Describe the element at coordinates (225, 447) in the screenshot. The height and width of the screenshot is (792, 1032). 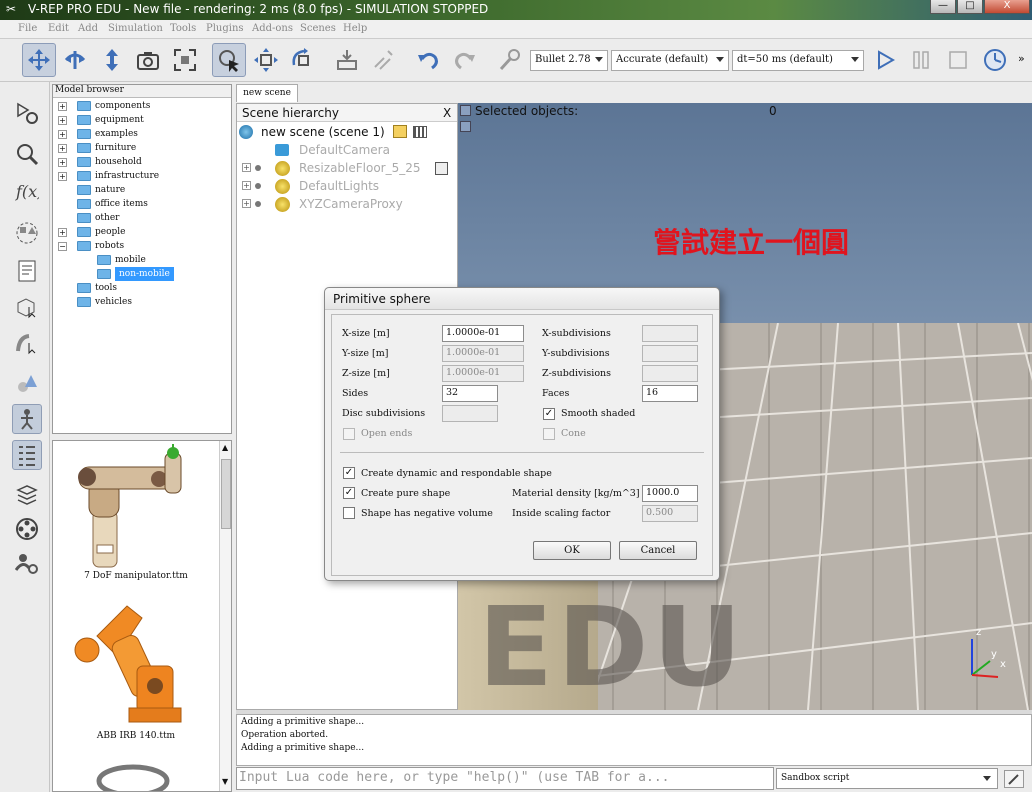
I see `scroll-up-arrow-icon: ▲` at that location.